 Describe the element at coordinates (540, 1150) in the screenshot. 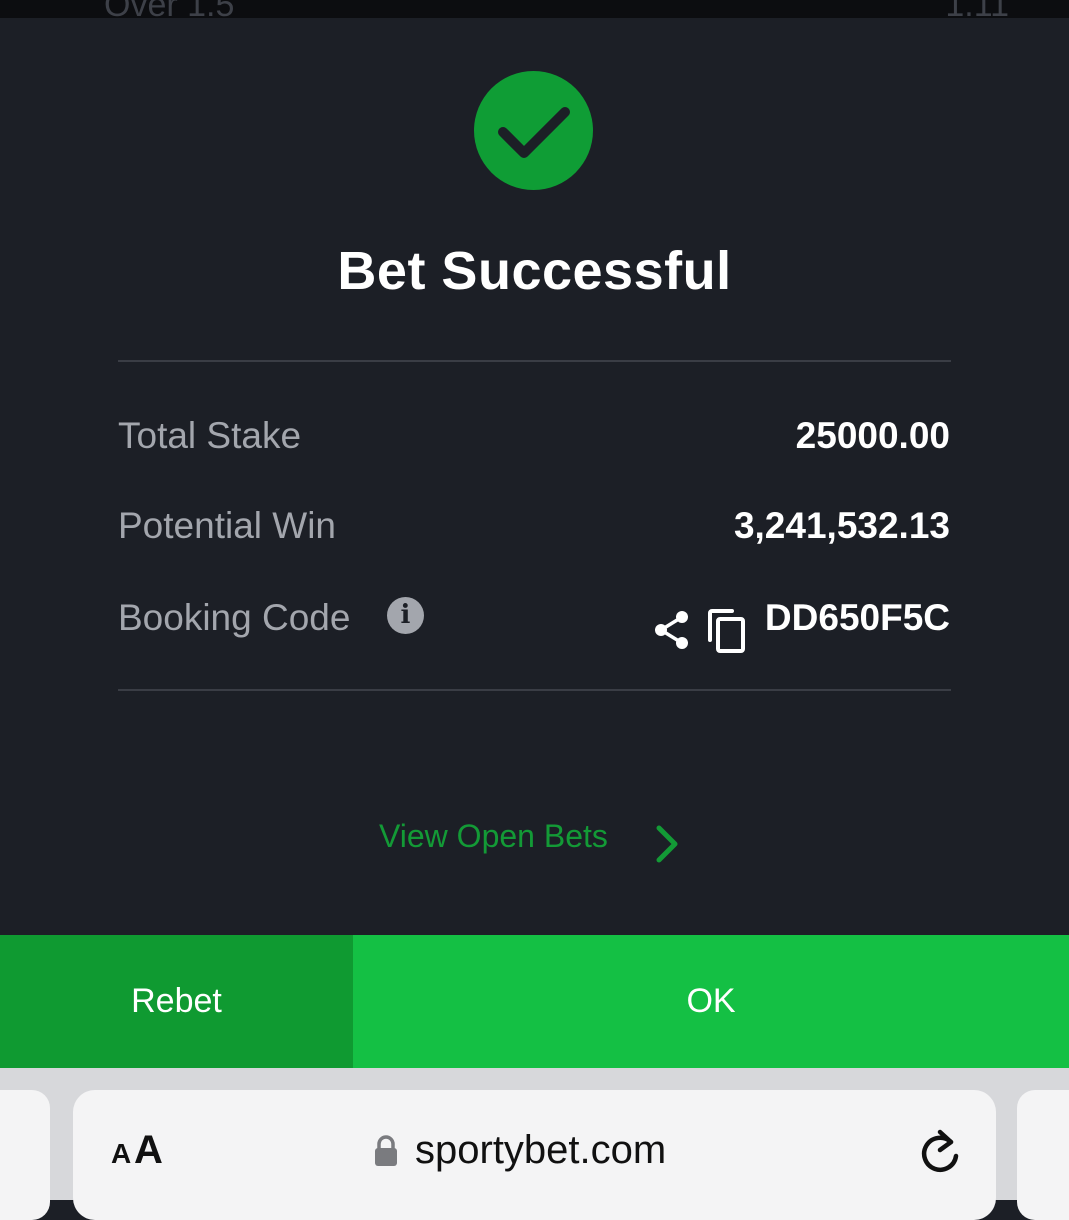

I see `url-text: sportybet.com` at that location.